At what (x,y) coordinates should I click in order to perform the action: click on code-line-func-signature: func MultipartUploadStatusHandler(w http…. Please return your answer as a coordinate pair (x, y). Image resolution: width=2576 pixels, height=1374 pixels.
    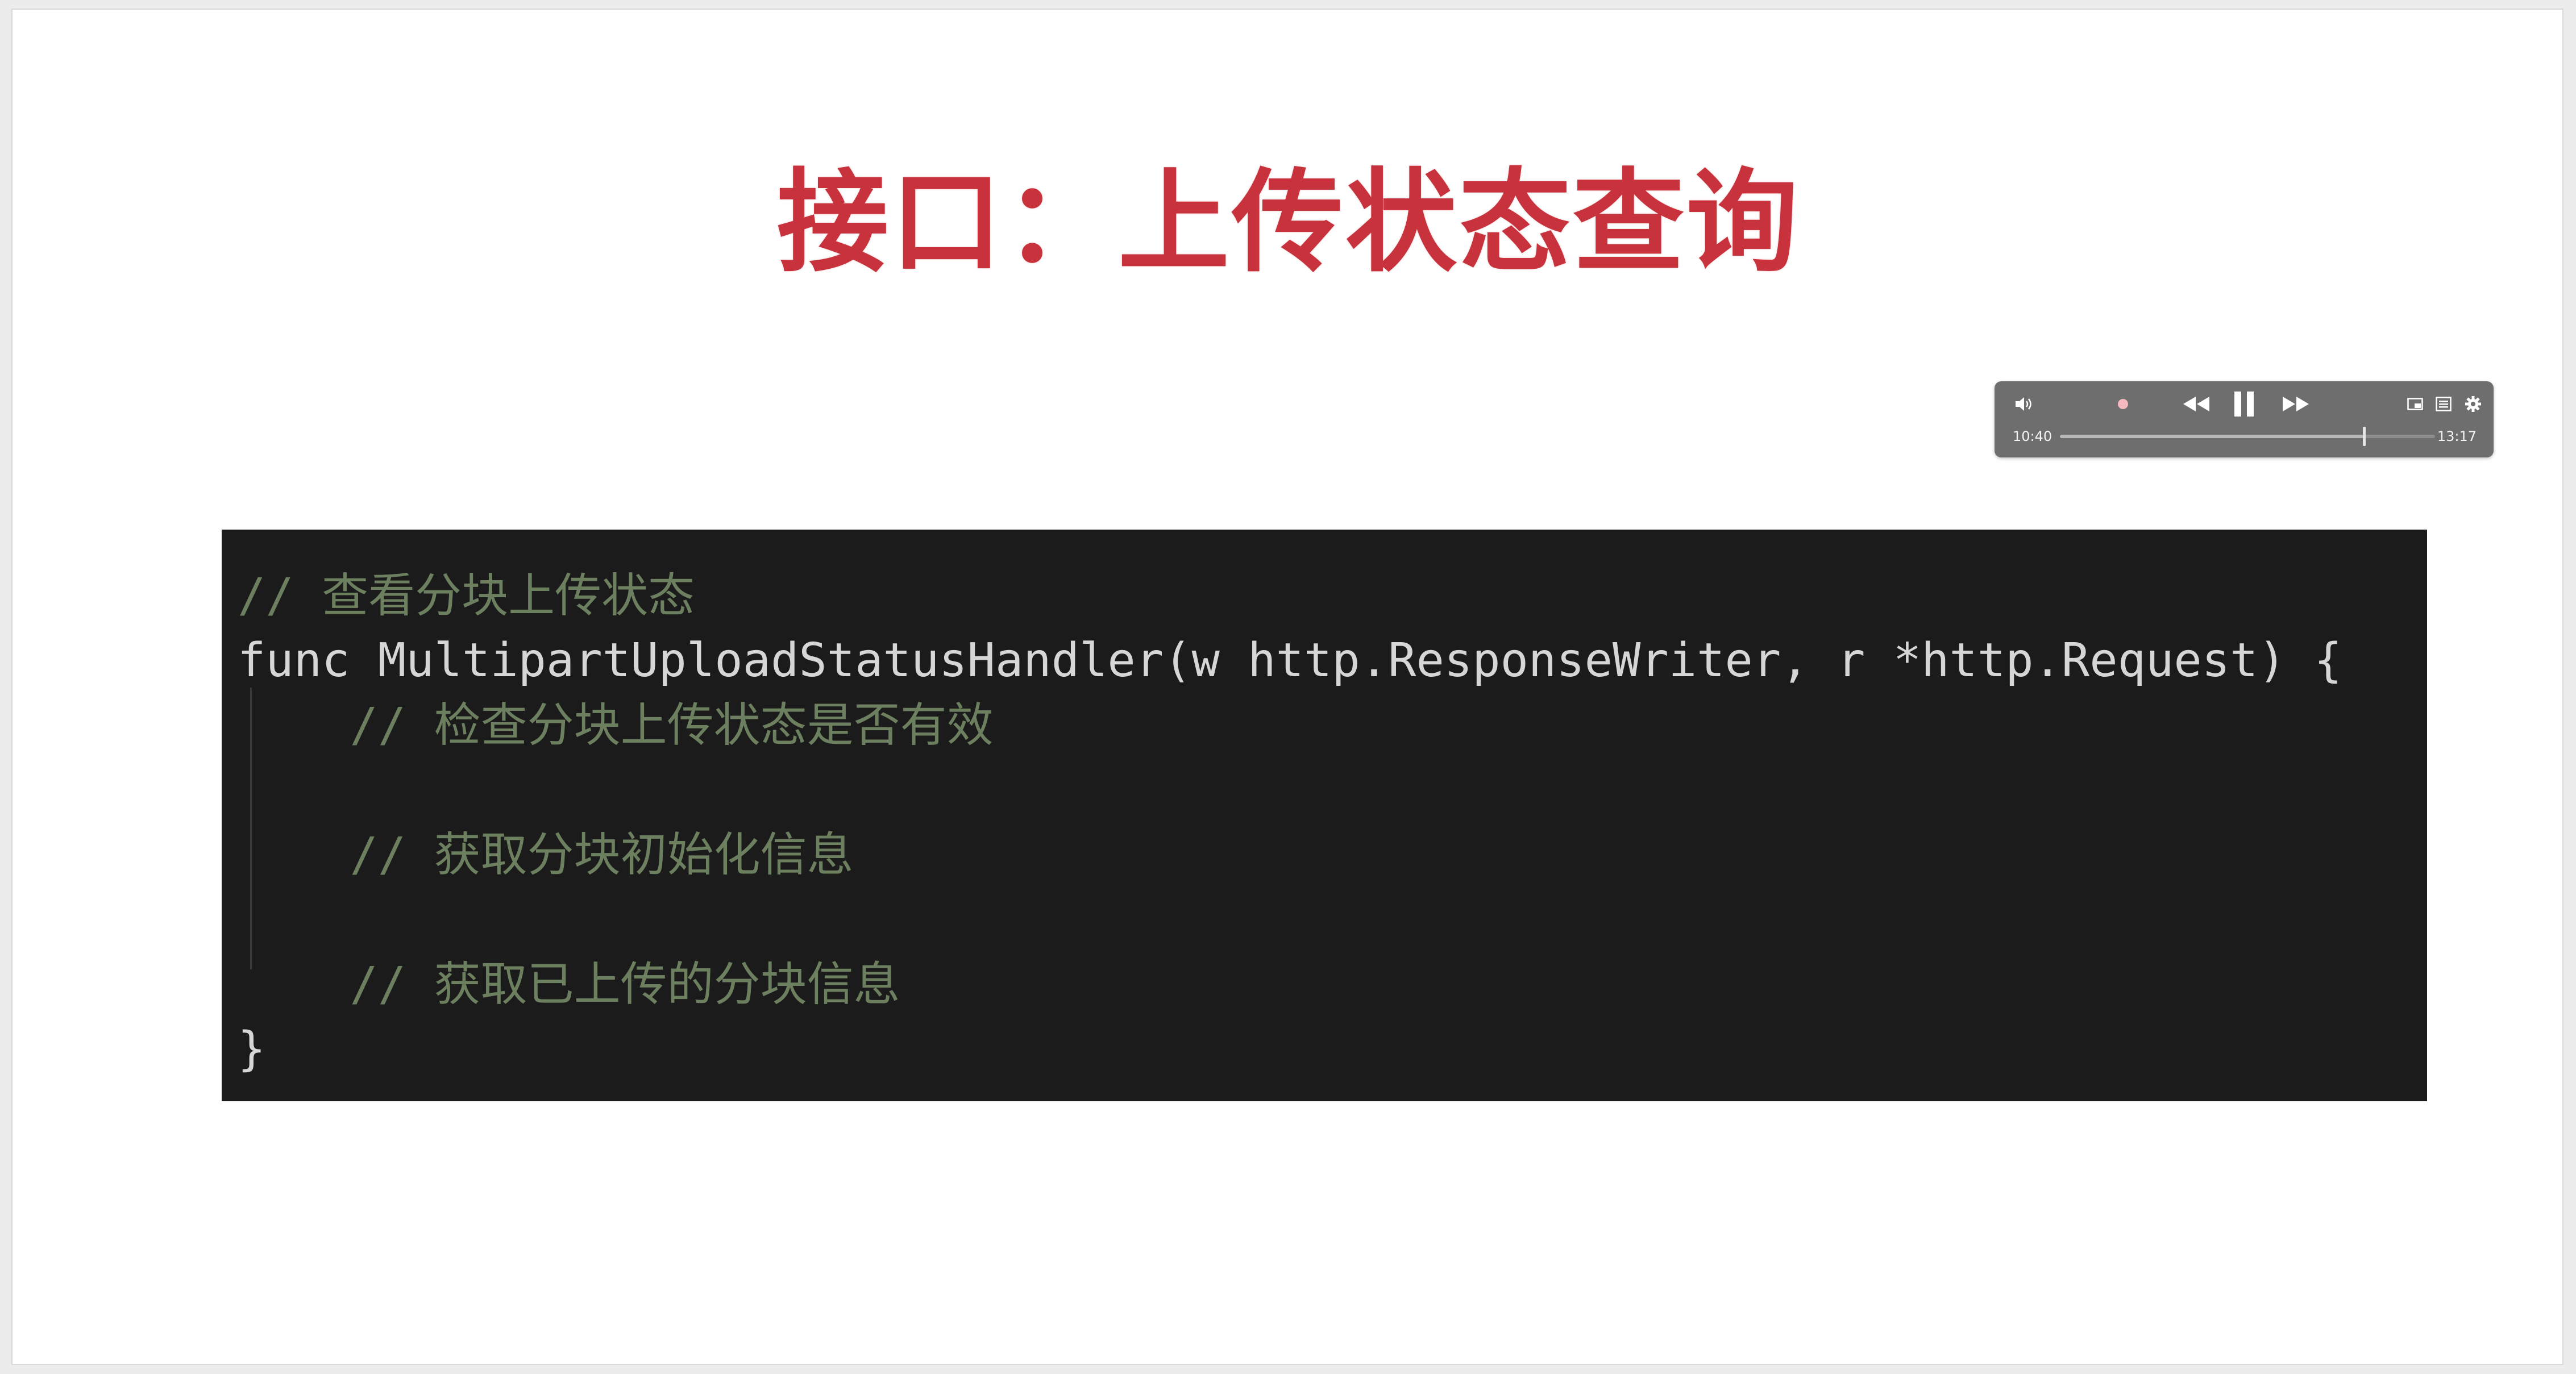
    Looking at the image, I should click on (1290, 661).